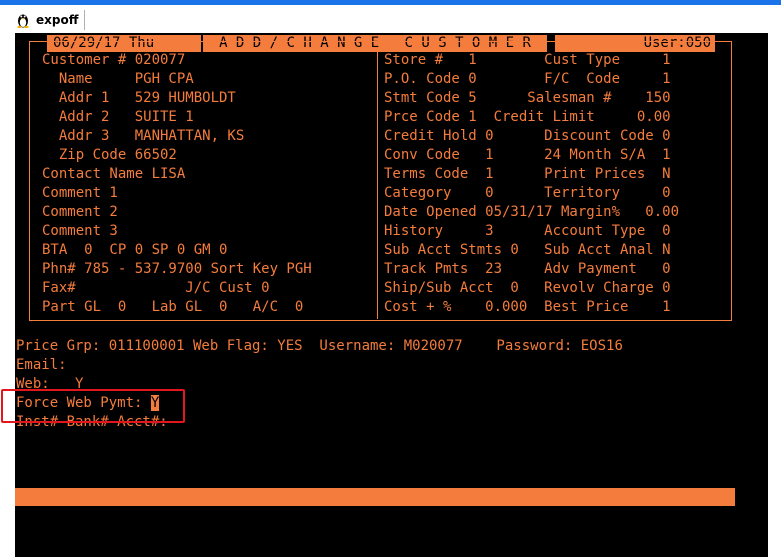 This screenshot has width=781, height=557. What do you see at coordinates (527, 79) in the screenshot?
I see `right-field-row: P.O. Code 0 F/C Code 1` at bounding box center [527, 79].